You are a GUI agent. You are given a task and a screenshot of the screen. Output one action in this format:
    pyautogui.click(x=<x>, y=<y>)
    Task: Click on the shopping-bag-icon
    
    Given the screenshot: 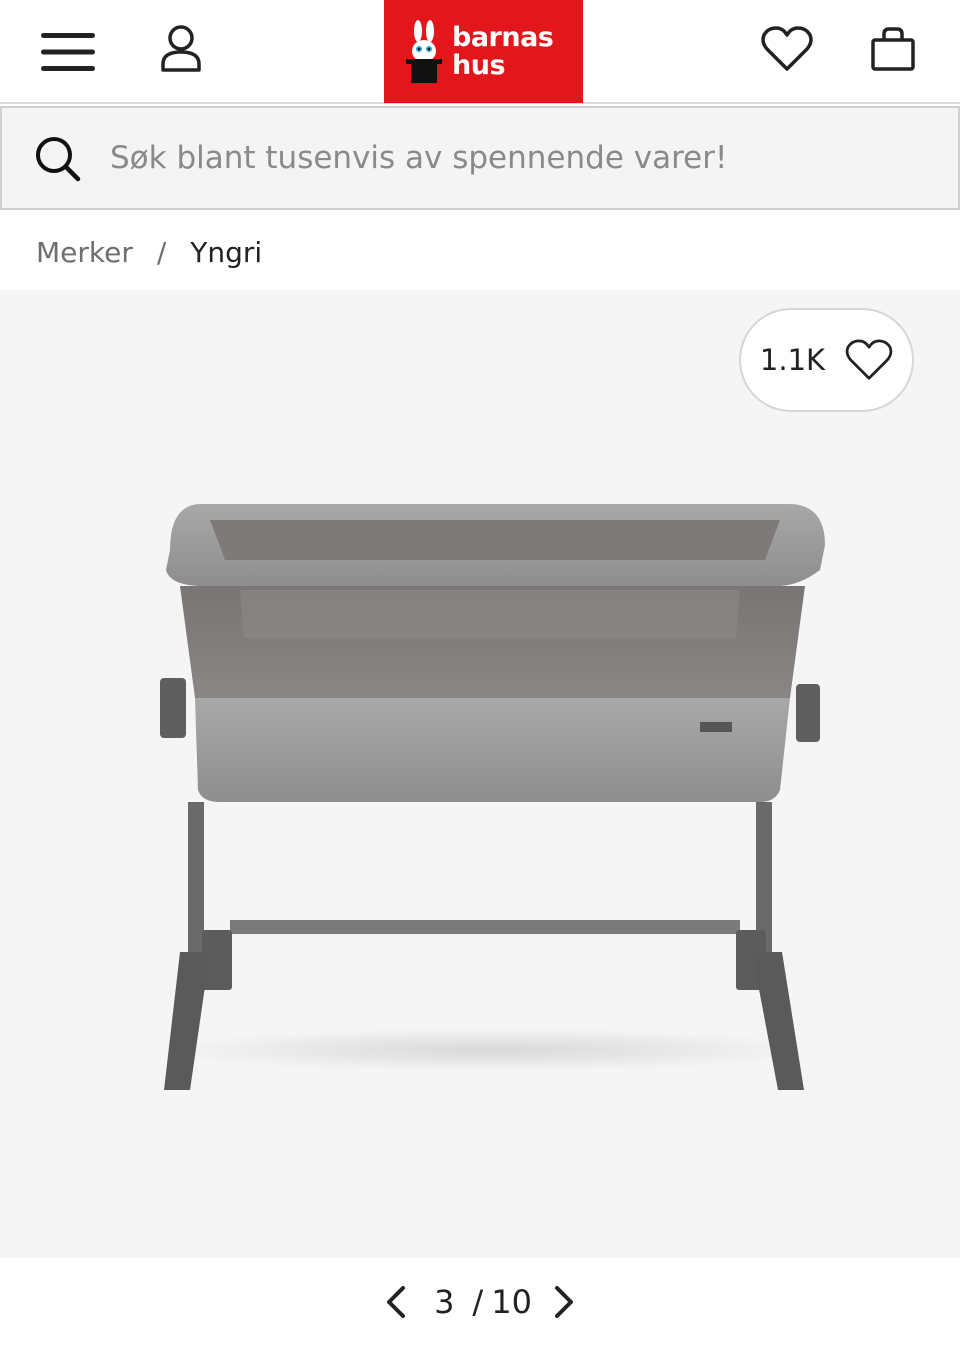 What is the action you would take?
    pyautogui.click(x=893, y=49)
    